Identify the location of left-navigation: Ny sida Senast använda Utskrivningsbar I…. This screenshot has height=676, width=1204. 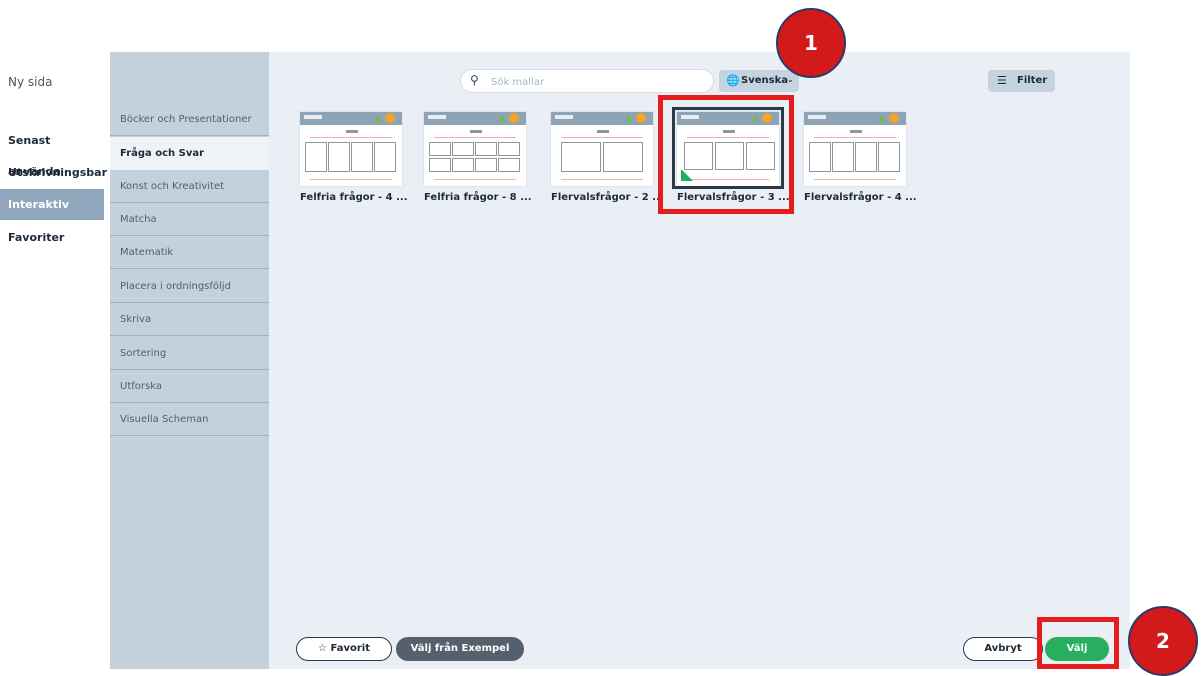
(55, 334).